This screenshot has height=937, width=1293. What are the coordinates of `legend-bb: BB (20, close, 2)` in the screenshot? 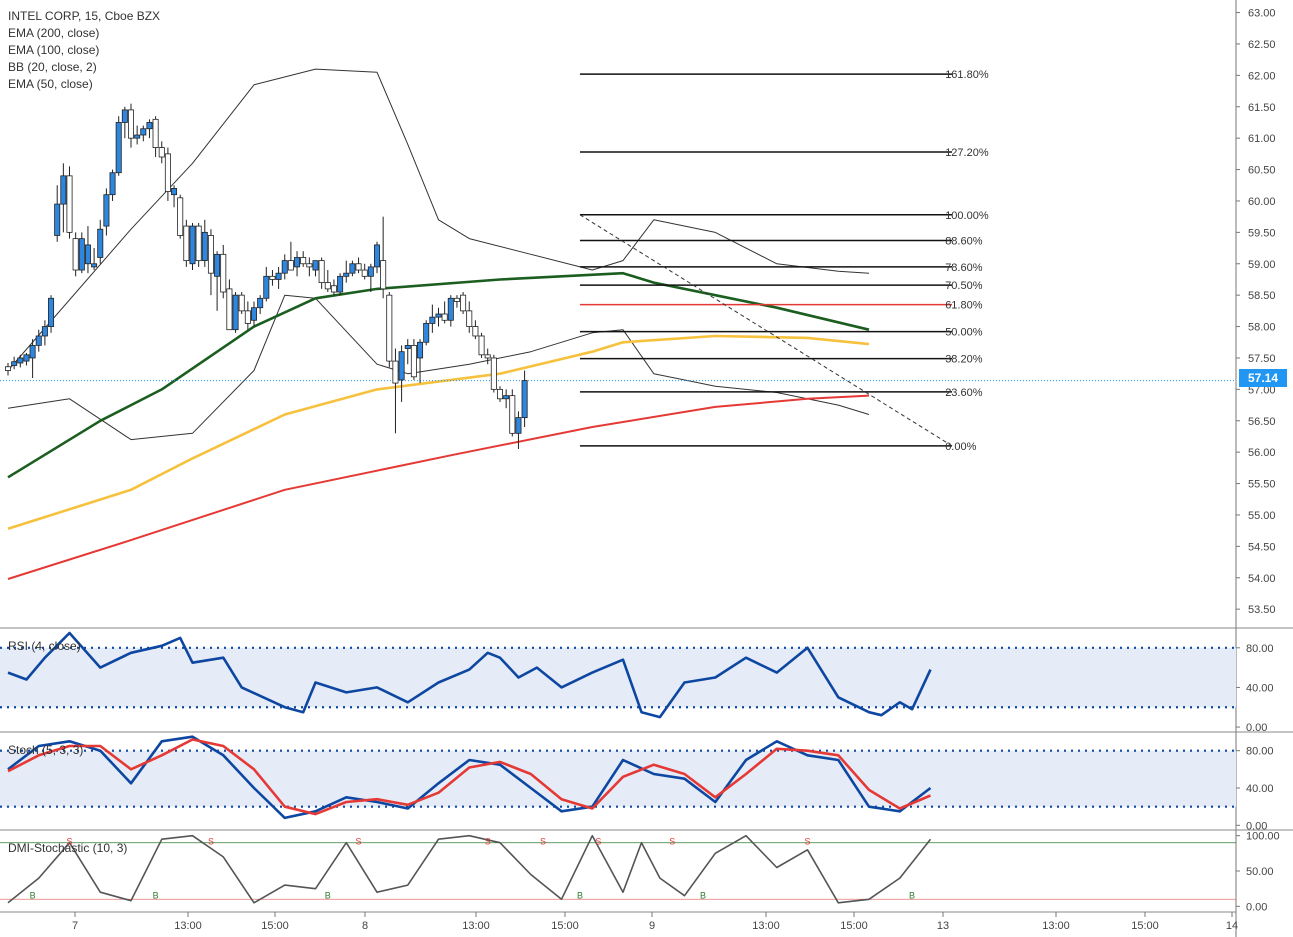 It's located at (84, 67).